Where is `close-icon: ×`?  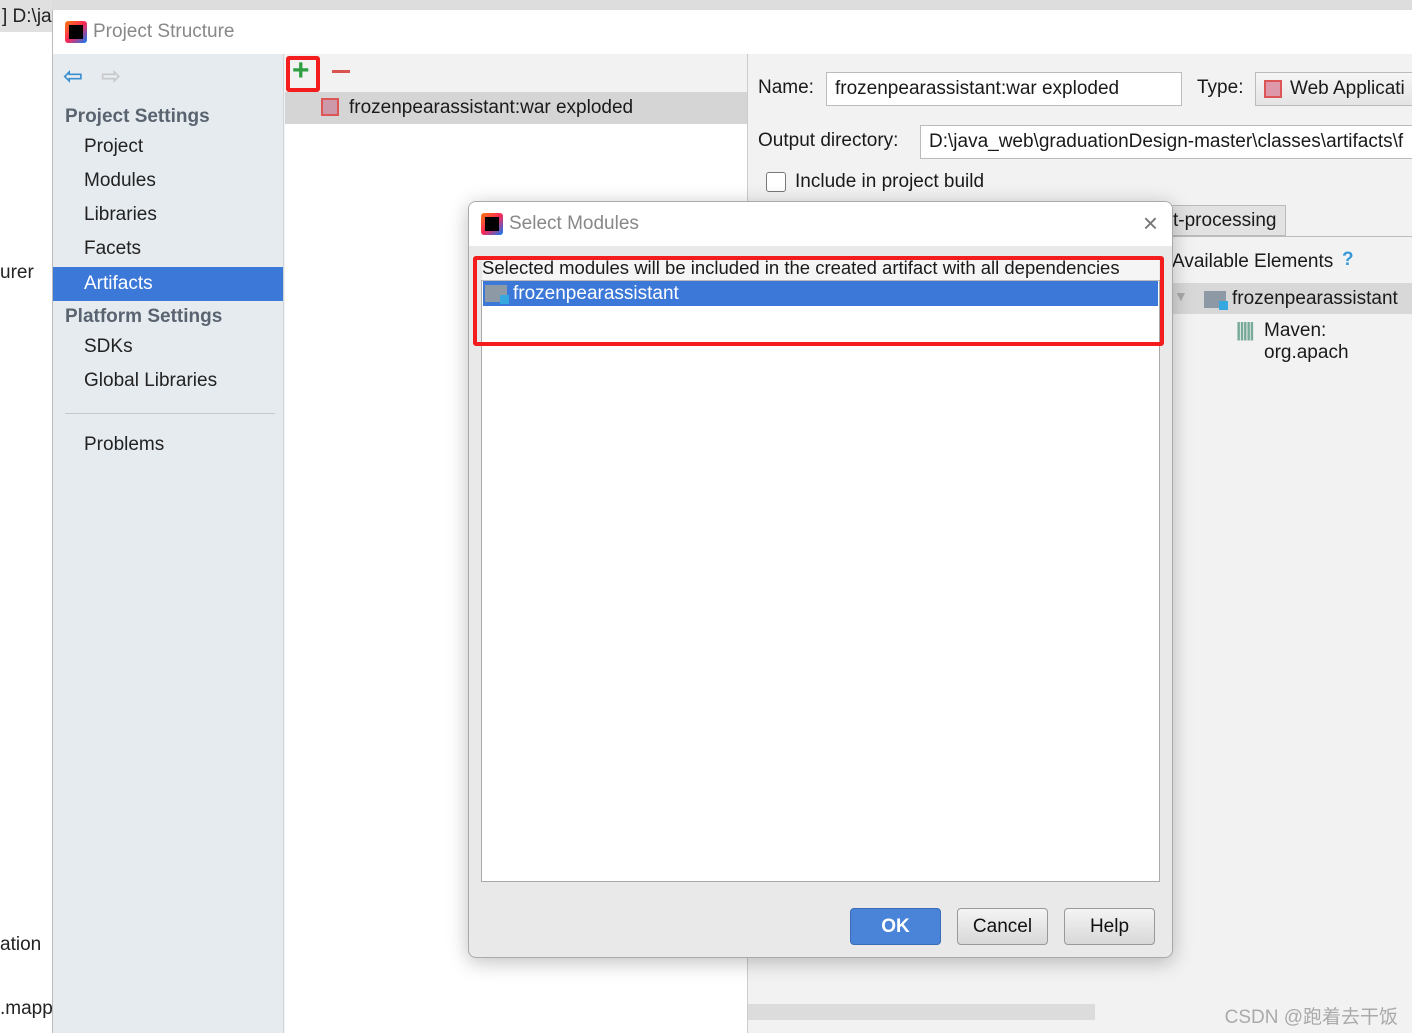
close-icon: × is located at coordinates (1150, 223).